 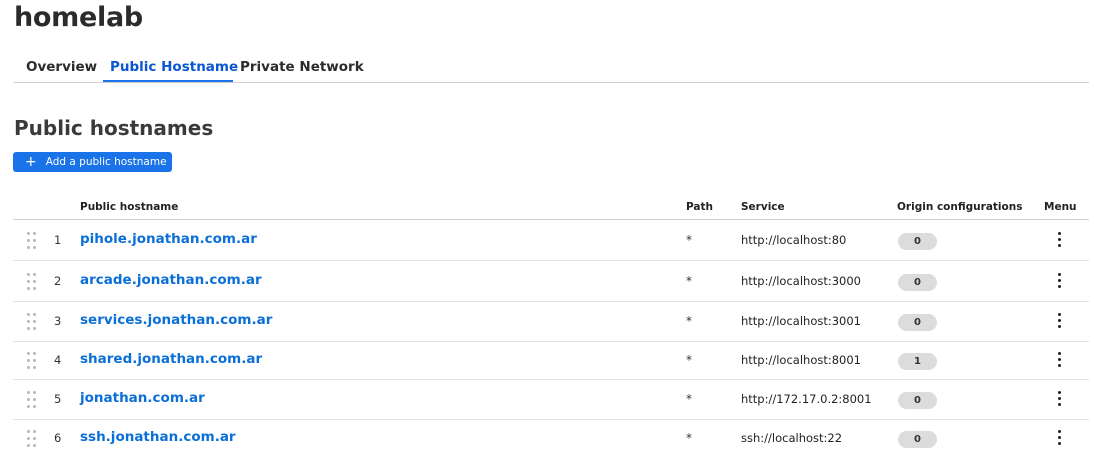 I want to click on tab-public-hostname: Public Hostname, so click(x=174, y=67).